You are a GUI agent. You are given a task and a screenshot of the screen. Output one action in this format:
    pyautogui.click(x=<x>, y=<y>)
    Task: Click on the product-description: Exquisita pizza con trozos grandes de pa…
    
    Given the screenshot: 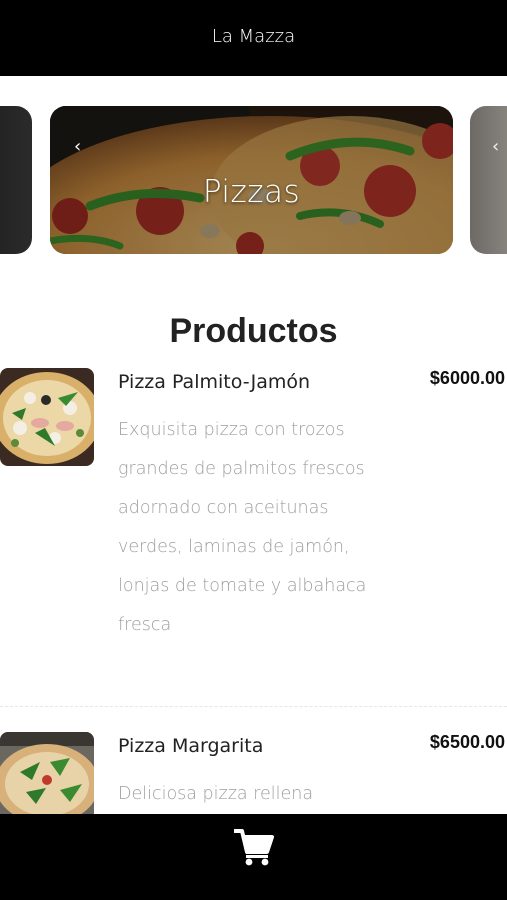 What is the action you would take?
    pyautogui.click(x=242, y=527)
    